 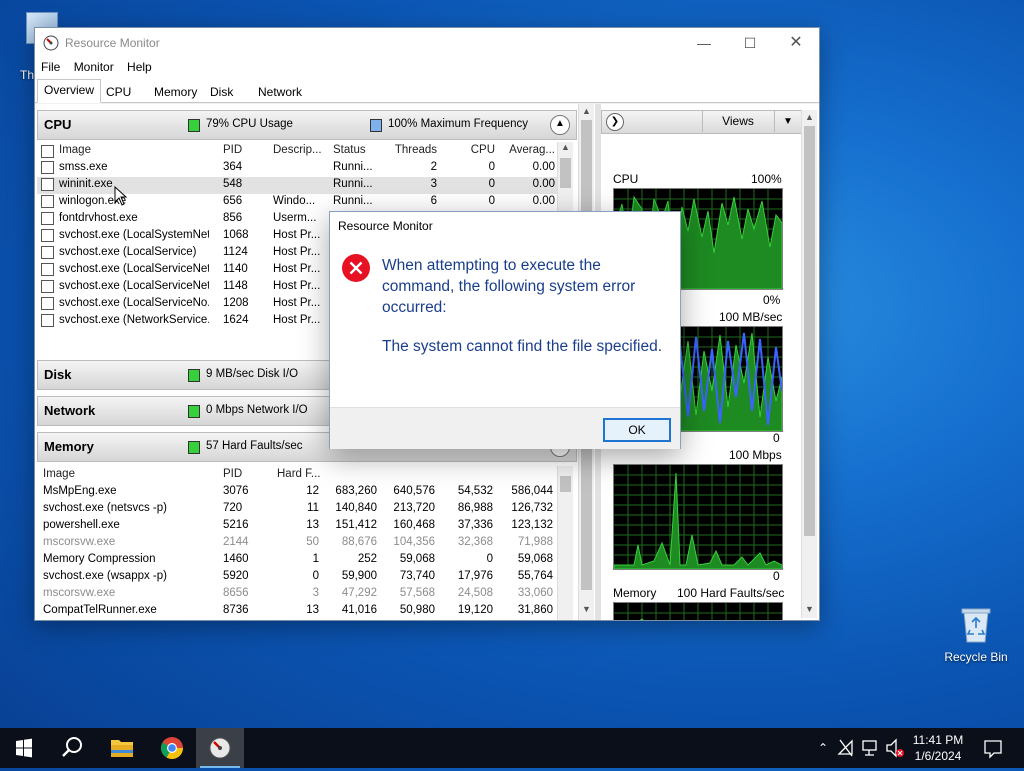 I want to click on cell-commit: 41,016, so click(x=359, y=610).